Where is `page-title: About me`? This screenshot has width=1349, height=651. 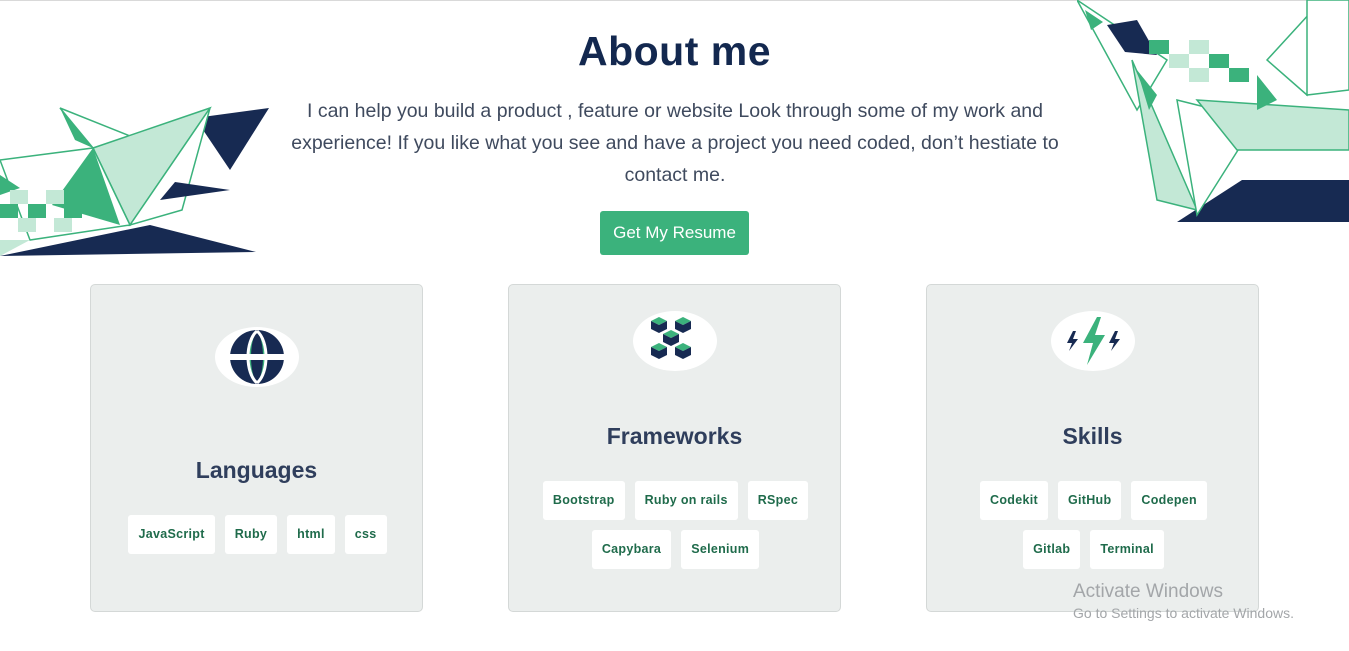
page-title: About me is located at coordinates (674, 51).